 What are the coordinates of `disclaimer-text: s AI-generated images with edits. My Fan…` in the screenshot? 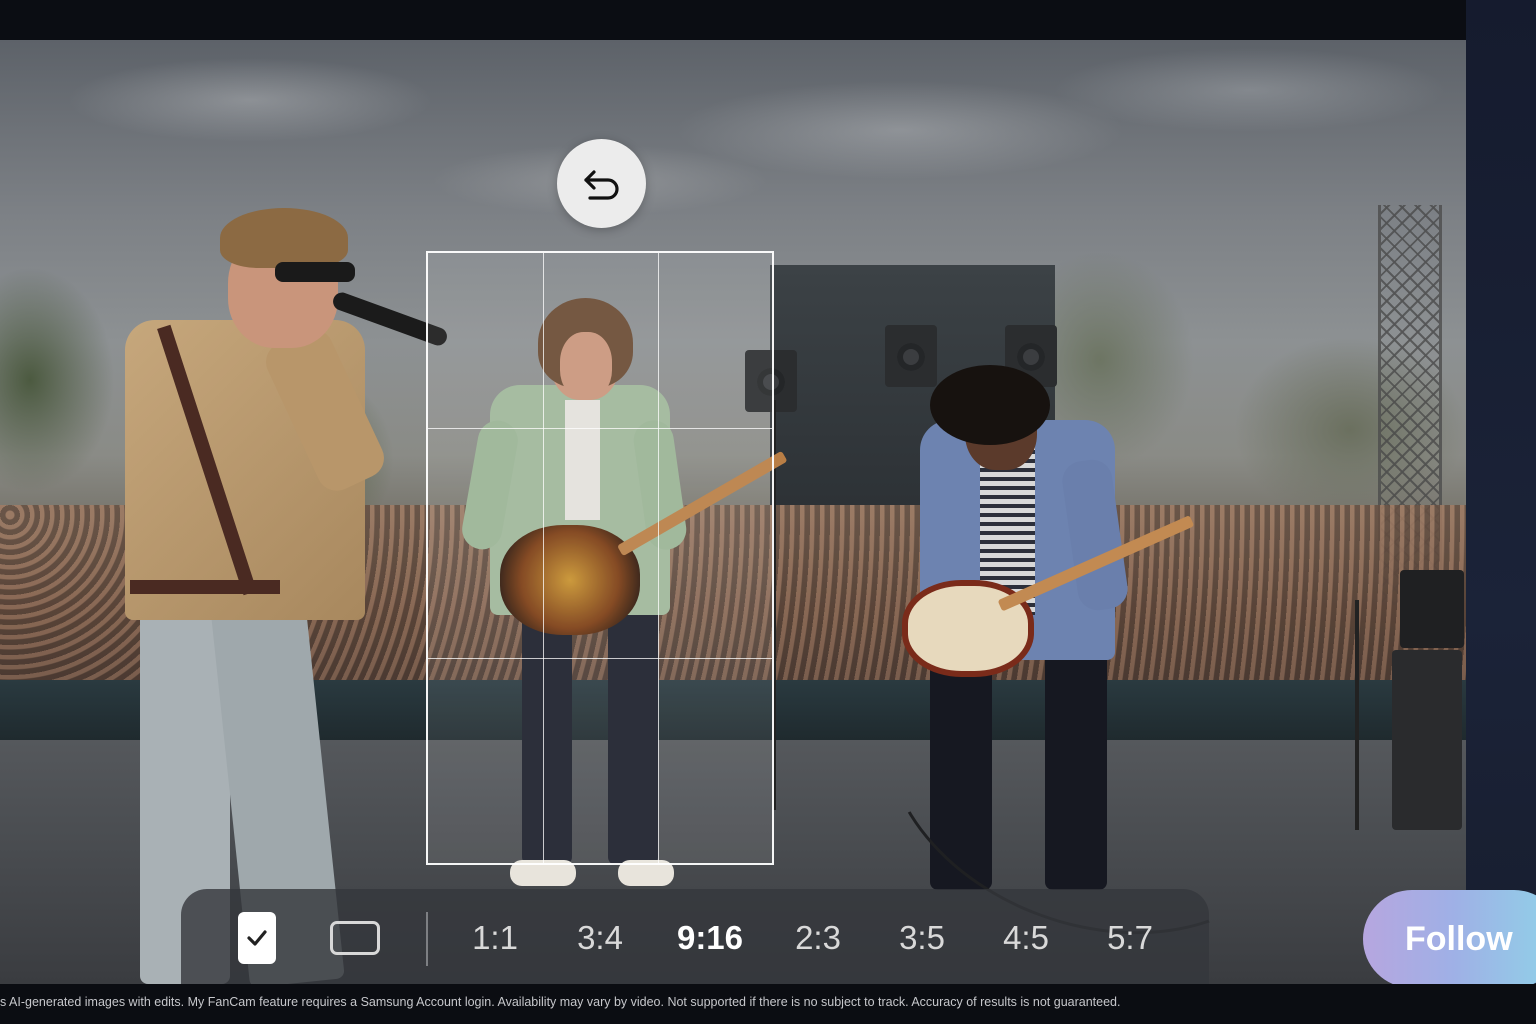 It's located at (560, 1002).